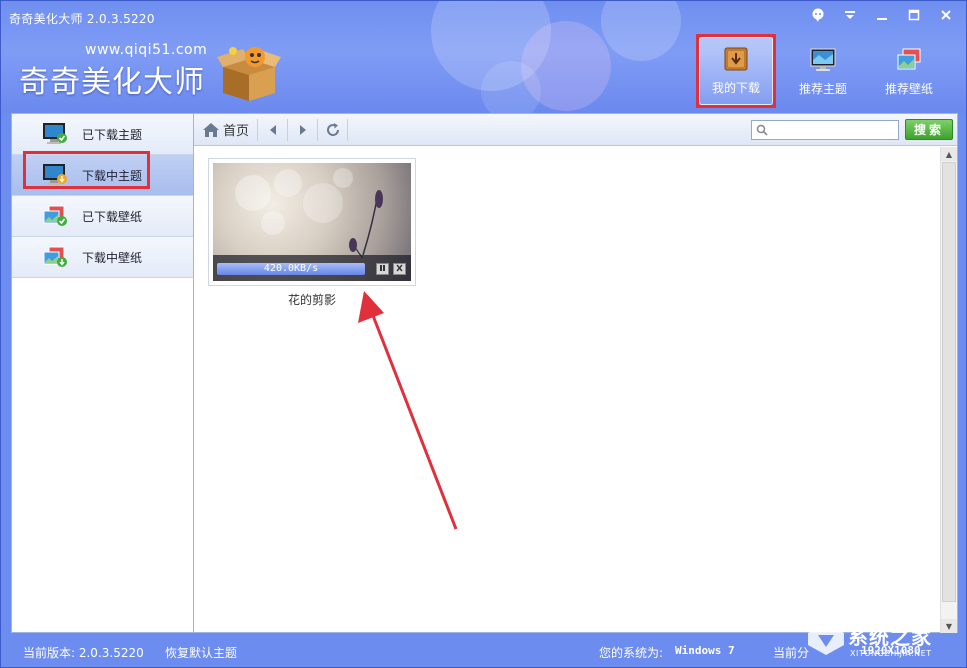  I want to click on logo-box-icon, so click(249, 73).